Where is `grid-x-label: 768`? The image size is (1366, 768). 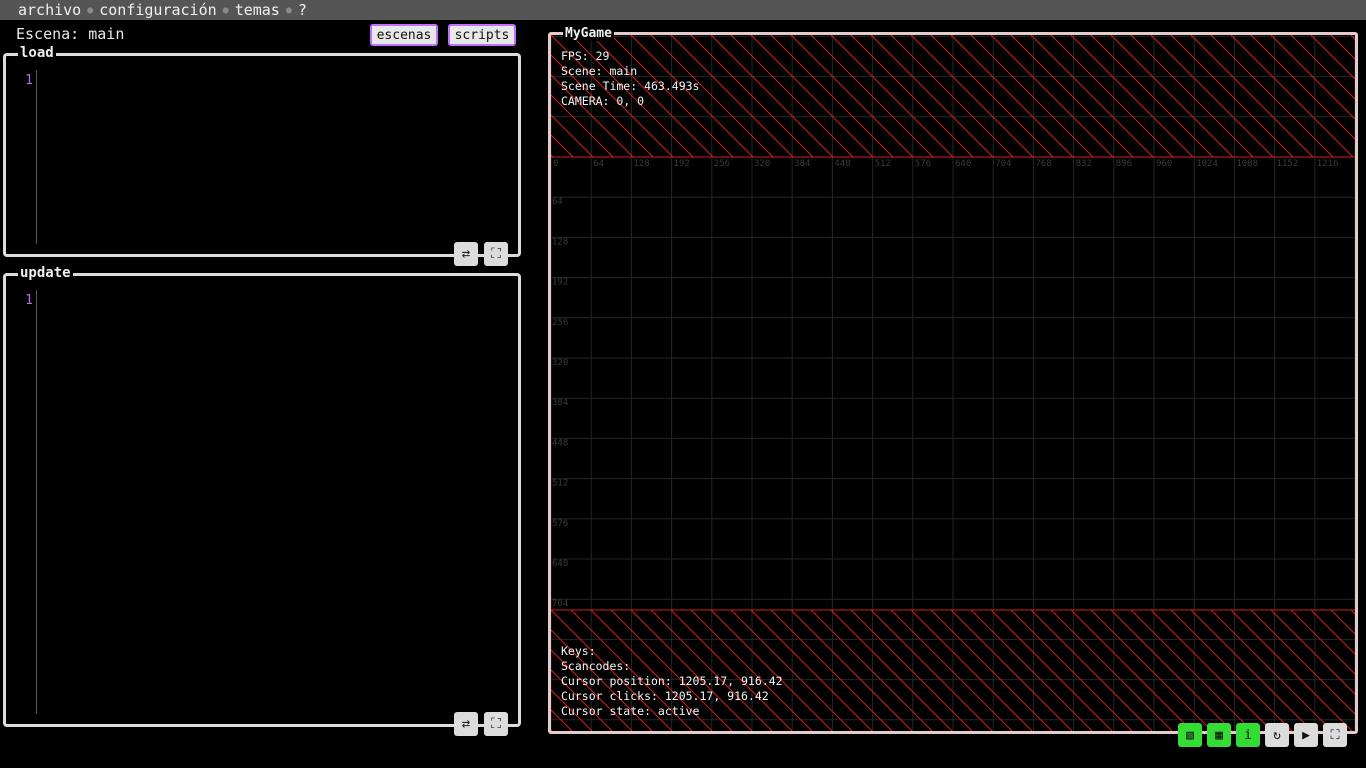
grid-x-label: 768 is located at coordinates (1043, 164).